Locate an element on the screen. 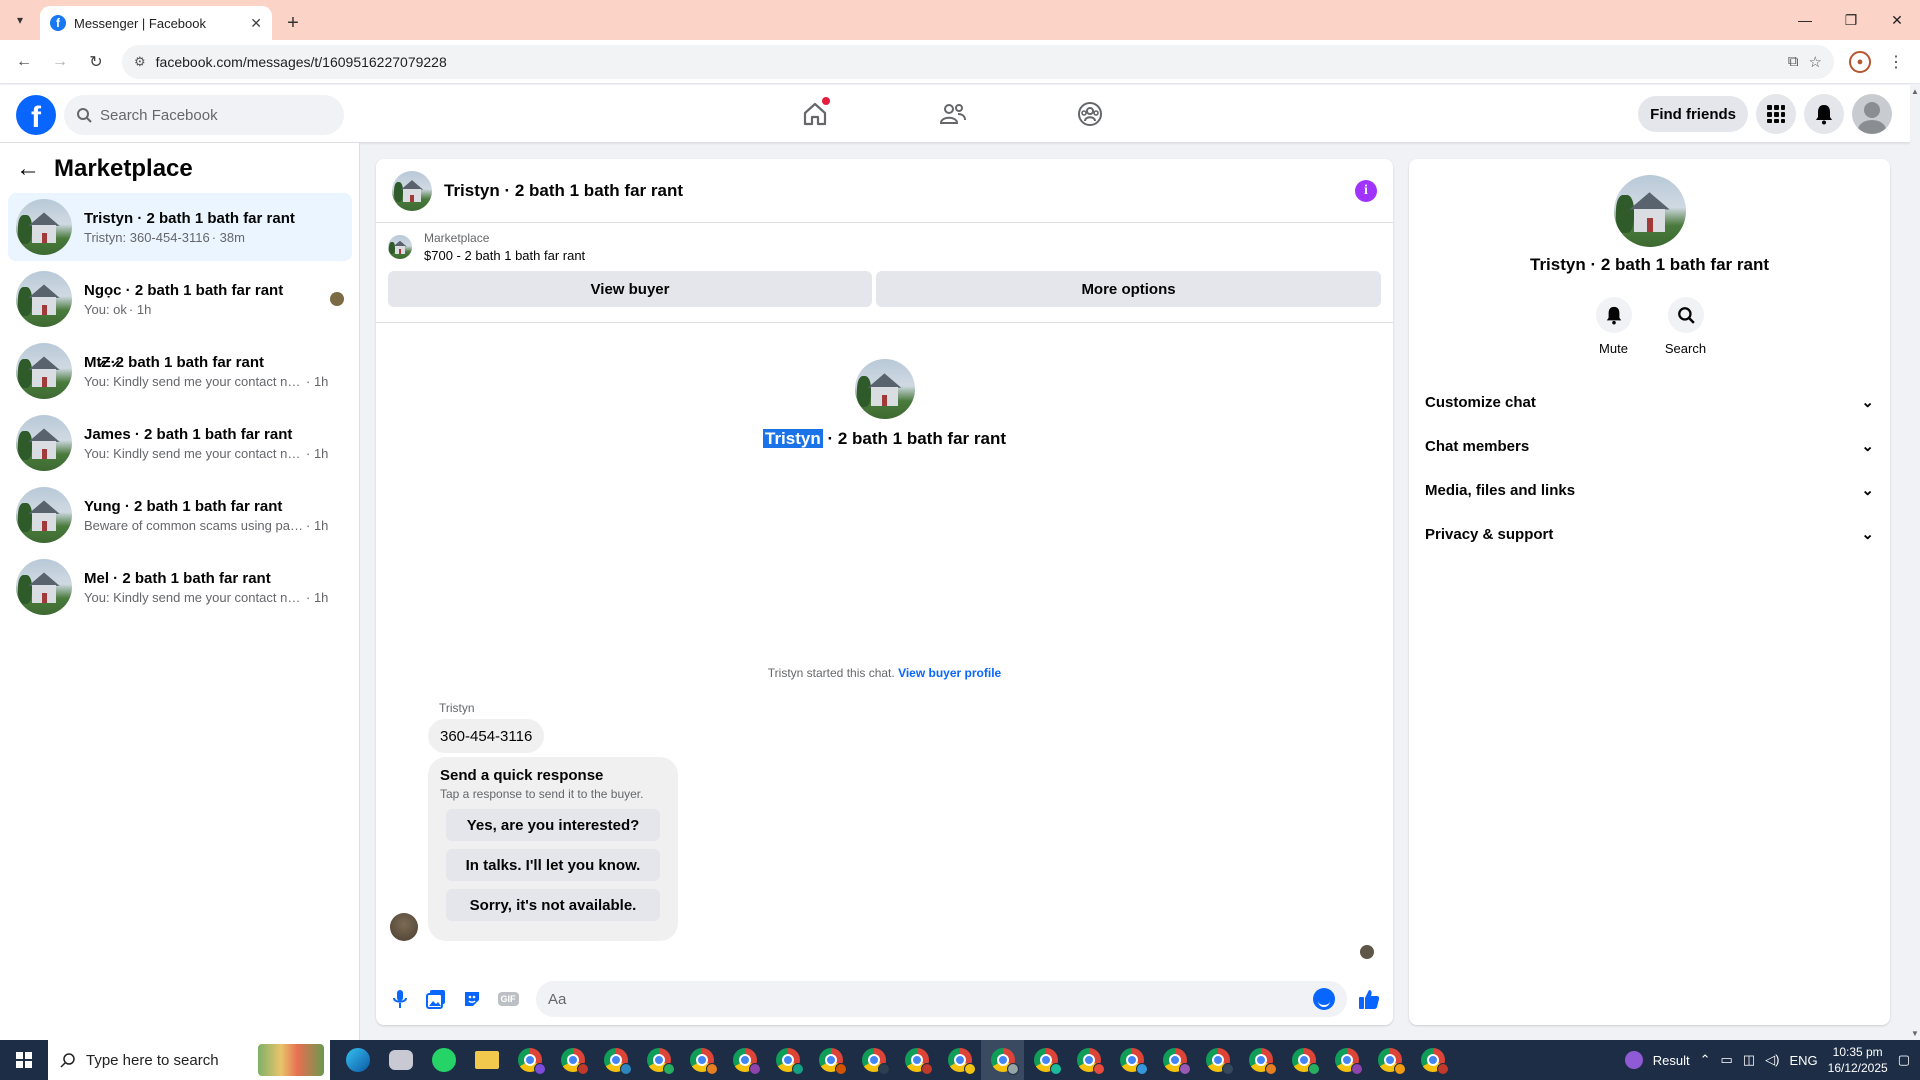 This screenshot has height=1080, width=1920. conversation-name: Ngọc · 2 bath 1 bath far rant is located at coordinates (184, 290).